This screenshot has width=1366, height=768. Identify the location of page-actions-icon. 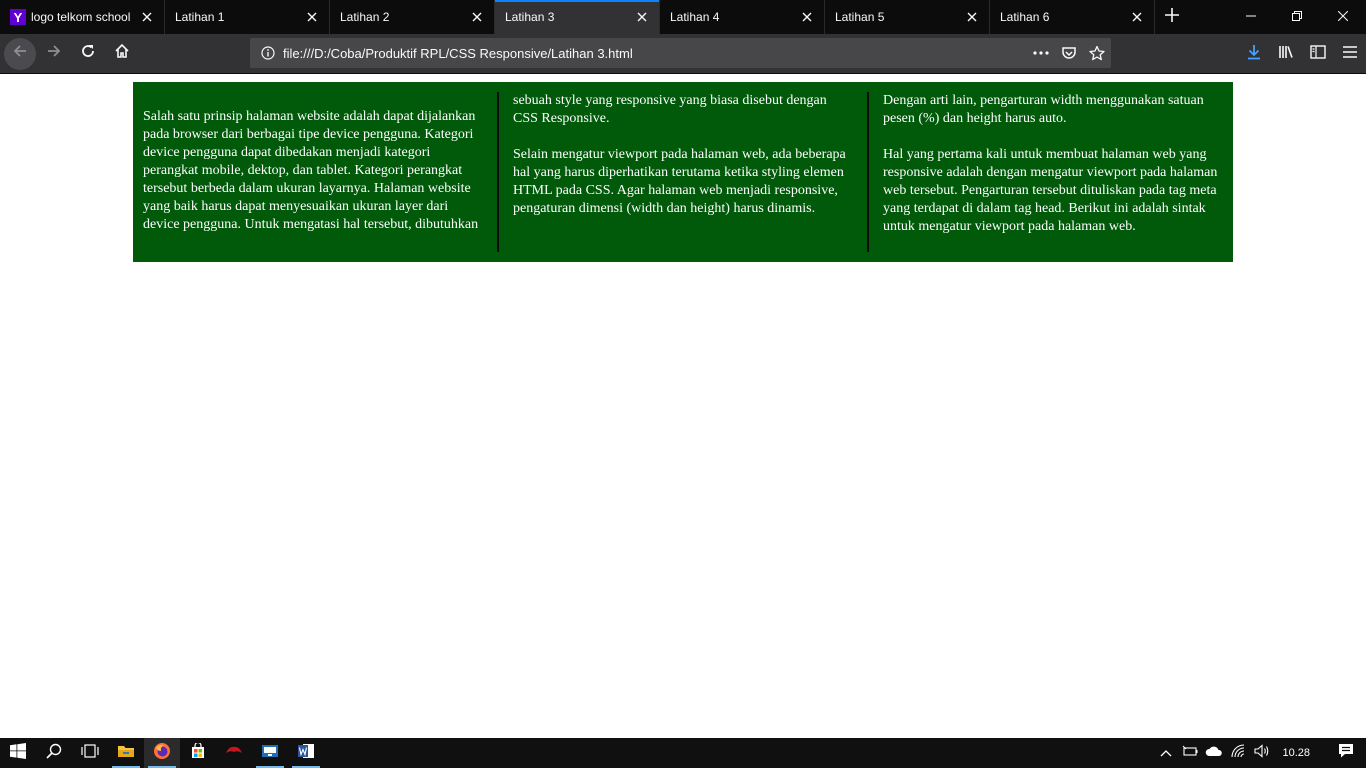
(1041, 53).